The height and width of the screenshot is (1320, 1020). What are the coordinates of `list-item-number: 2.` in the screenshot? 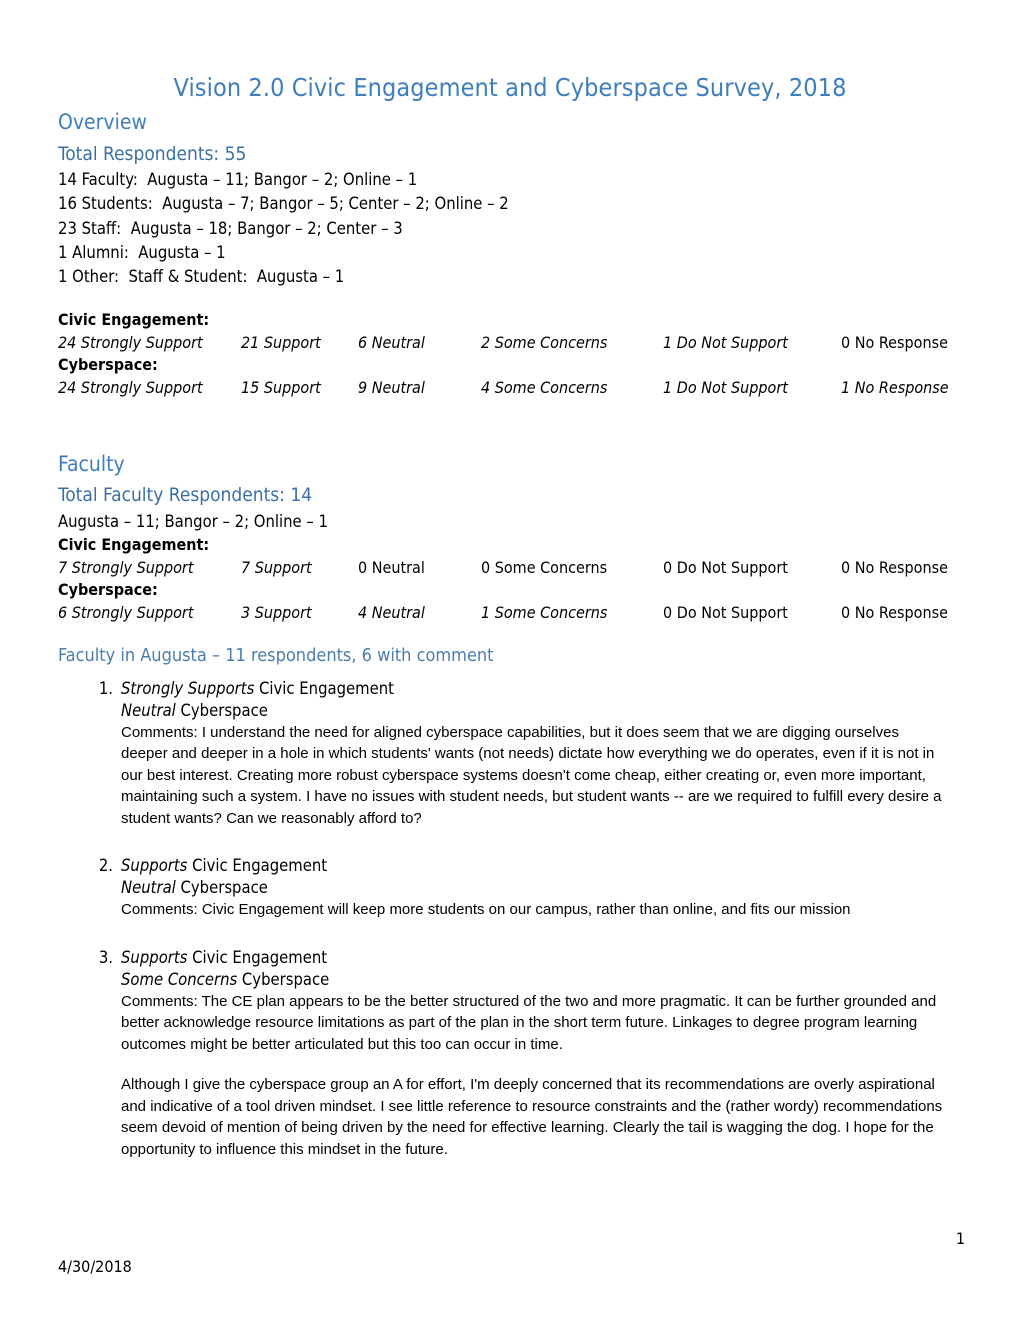 It's located at (105, 866).